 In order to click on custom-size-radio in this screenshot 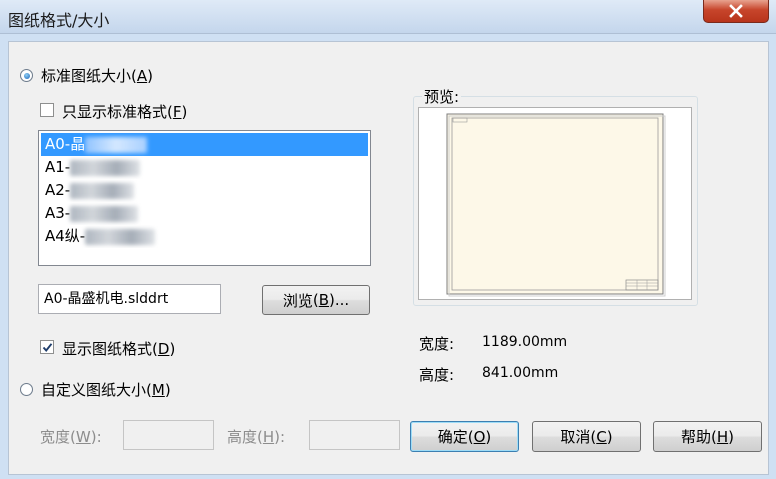, I will do `click(26, 389)`.